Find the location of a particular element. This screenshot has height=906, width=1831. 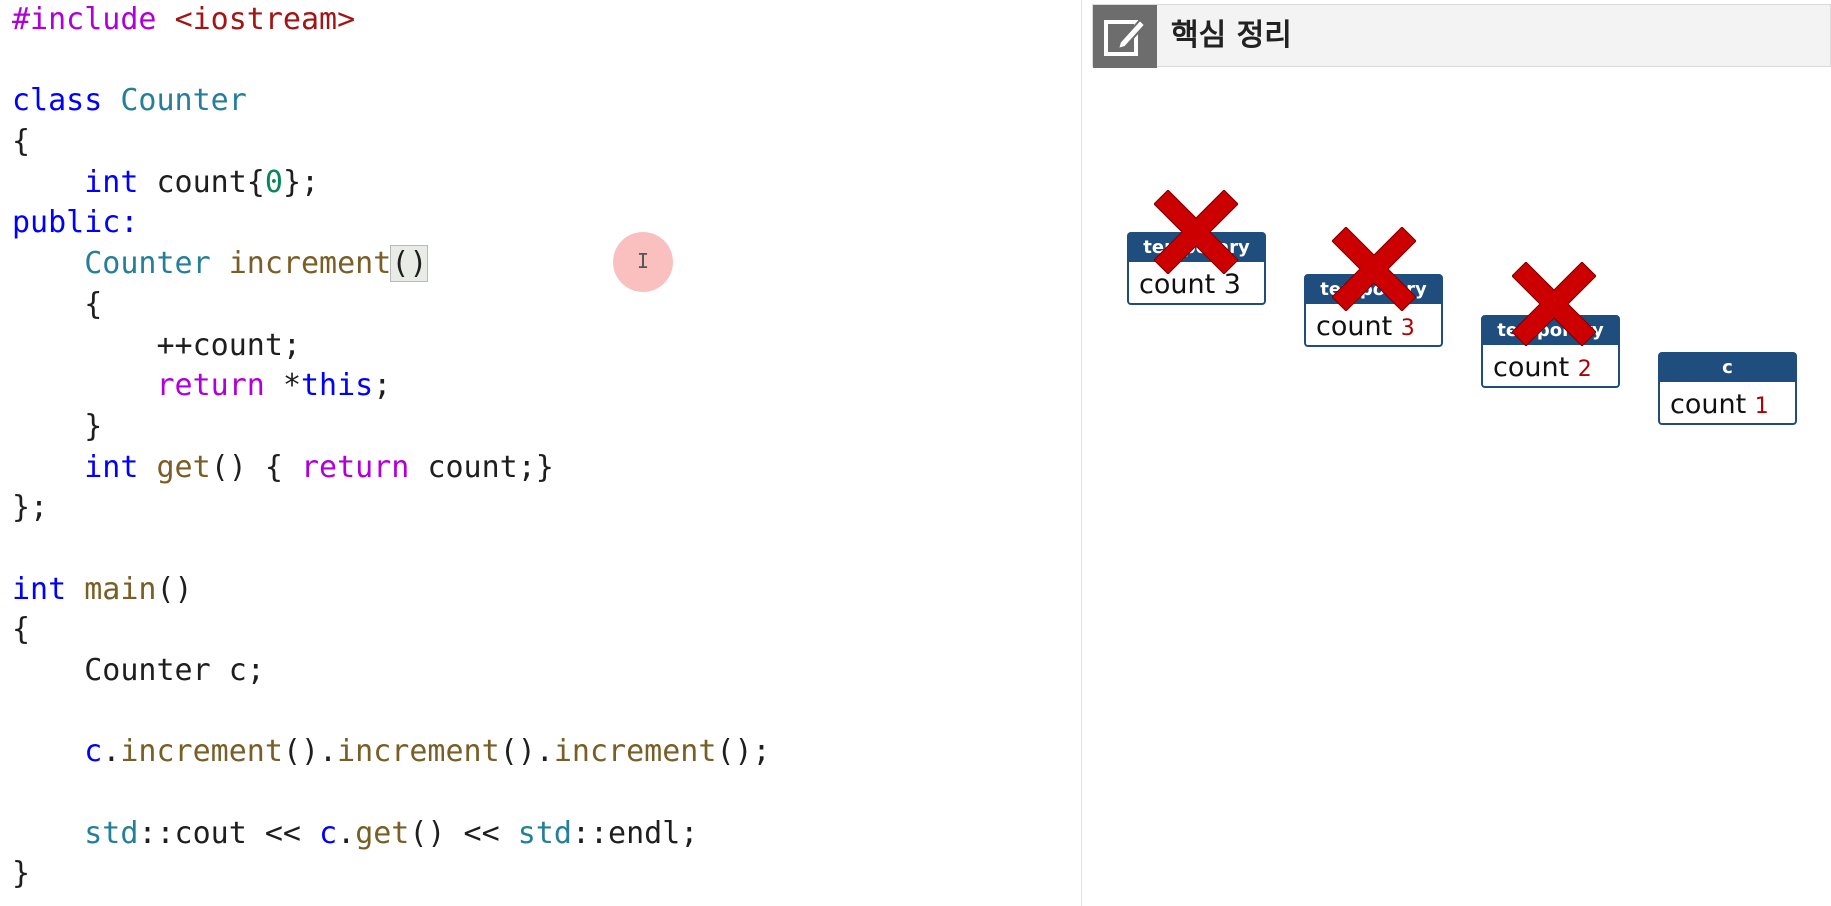

code-token: count;} is located at coordinates (490, 467).